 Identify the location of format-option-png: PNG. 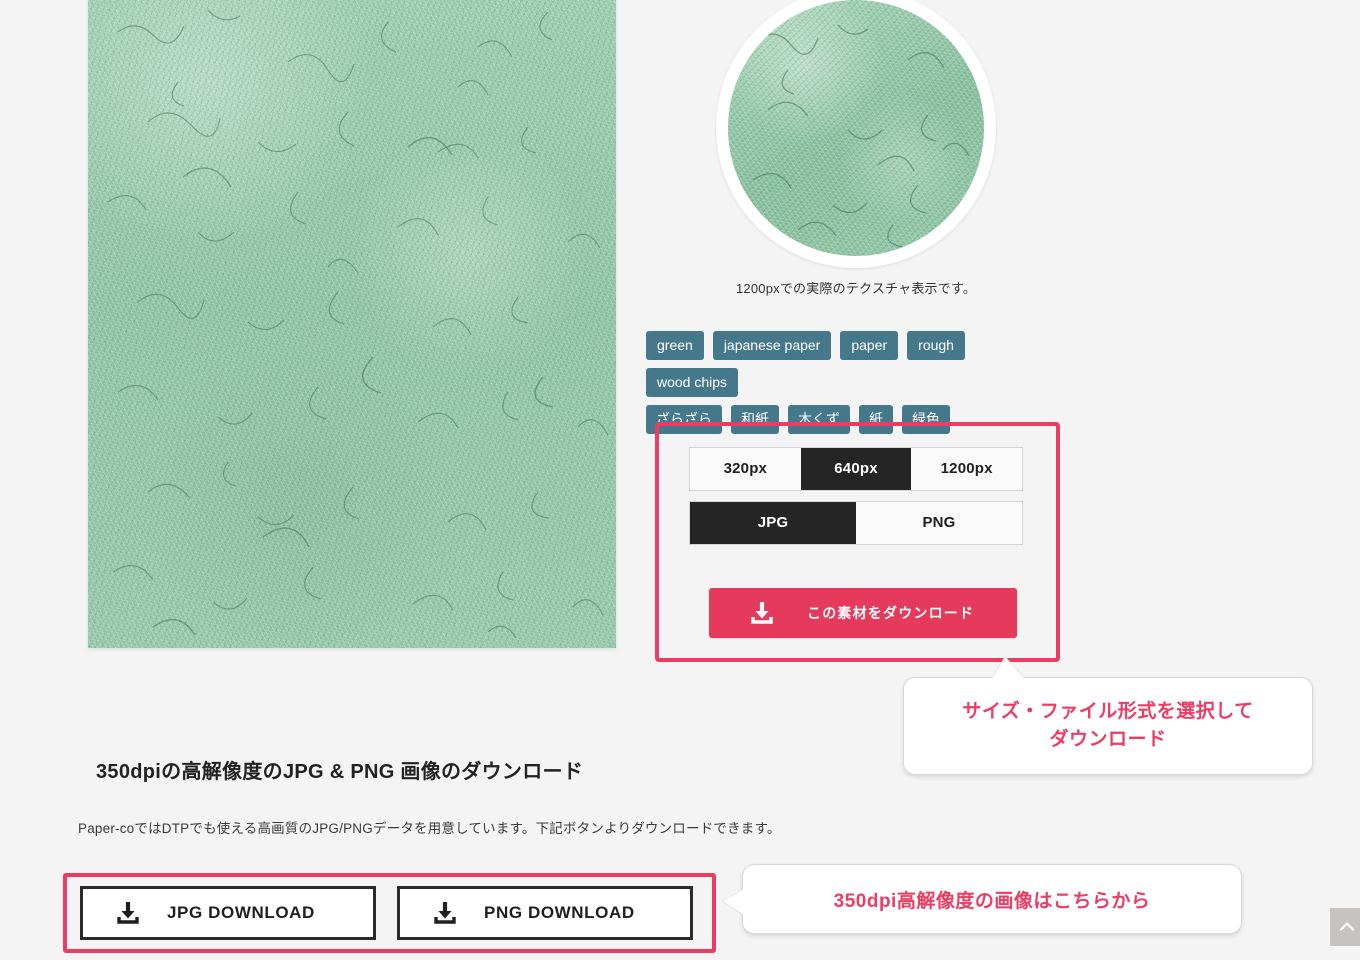
(939, 523).